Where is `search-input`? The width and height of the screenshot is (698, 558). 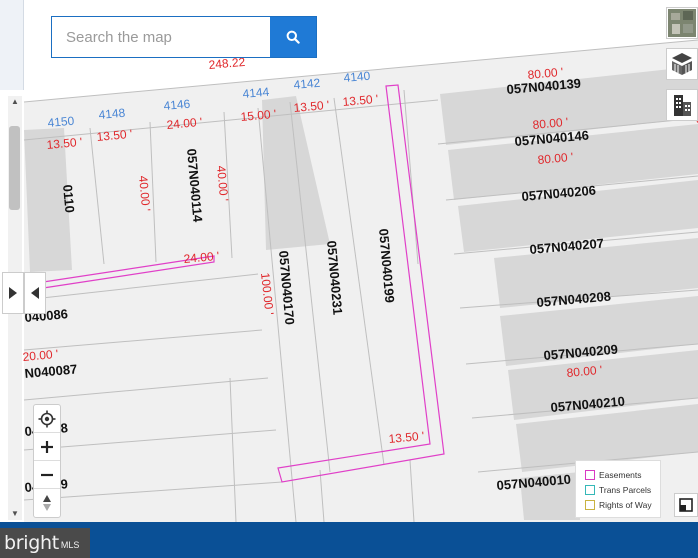 search-input is located at coordinates (161, 37).